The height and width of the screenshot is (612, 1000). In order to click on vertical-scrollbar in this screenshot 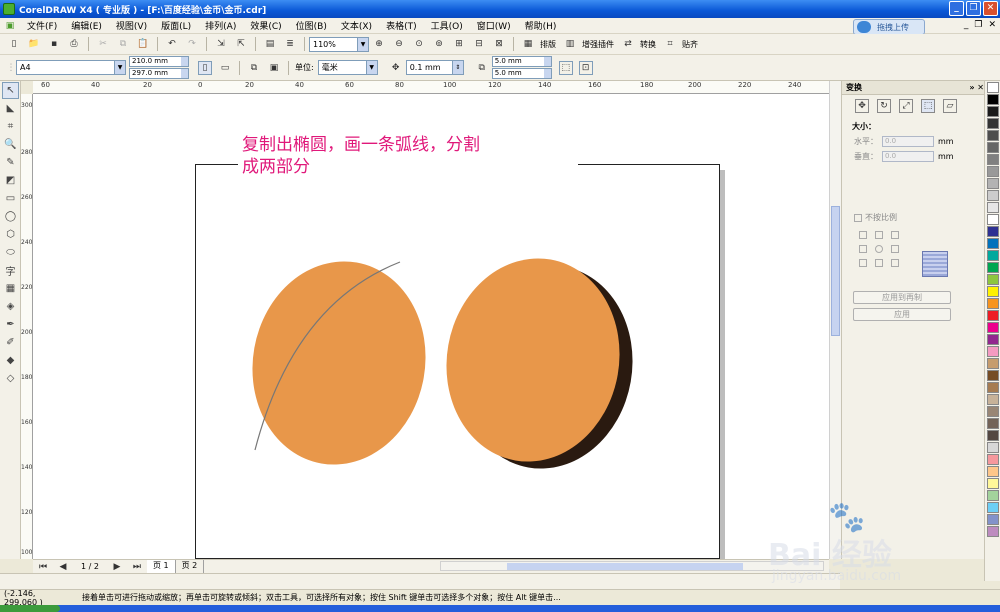, I will do `click(835, 320)`.